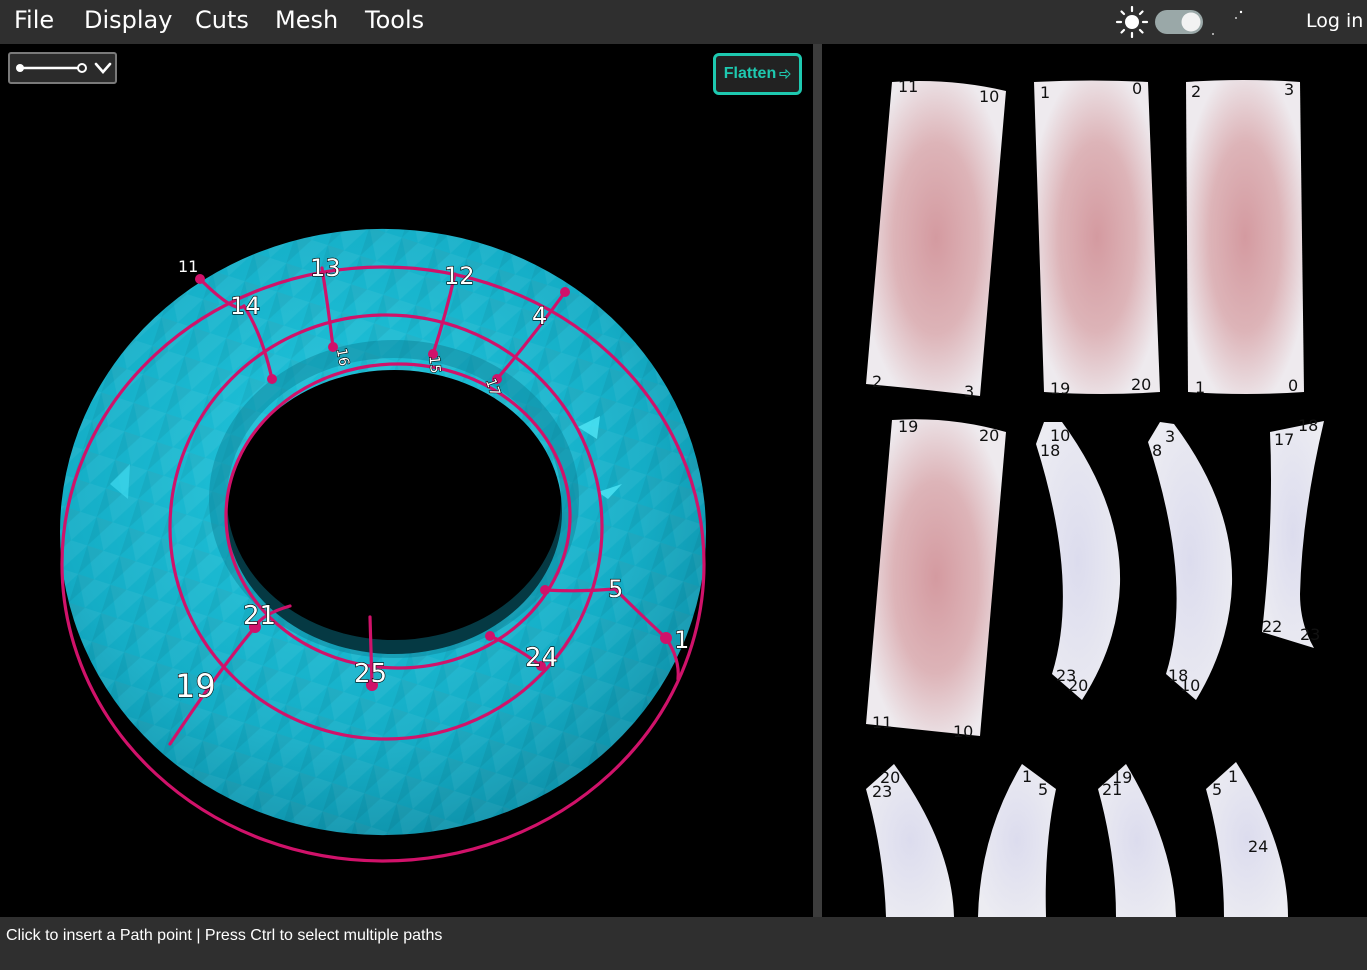 The image size is (1367, 970). I want to click on vertex-label: 14, so click(245, 306).